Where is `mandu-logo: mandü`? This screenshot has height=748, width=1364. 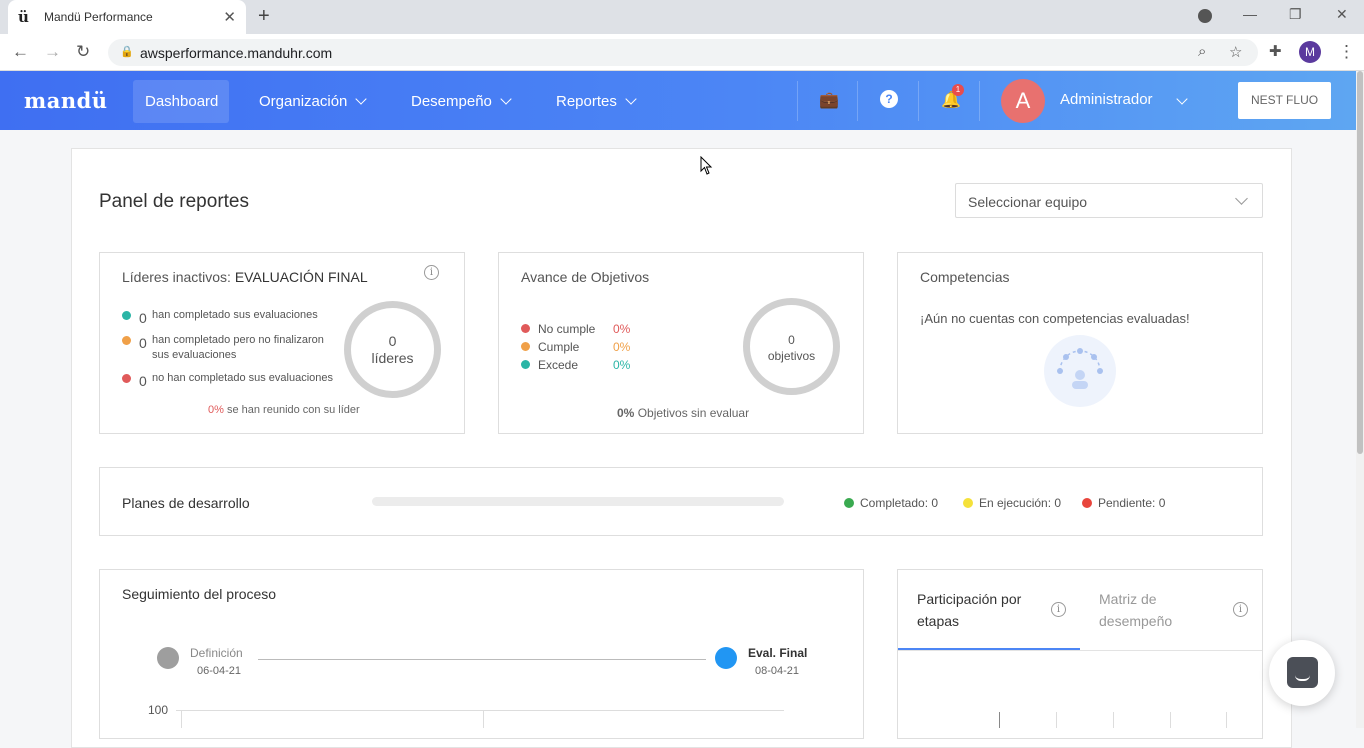
mandu-logo: mandü is located at coordinates (66, 100).